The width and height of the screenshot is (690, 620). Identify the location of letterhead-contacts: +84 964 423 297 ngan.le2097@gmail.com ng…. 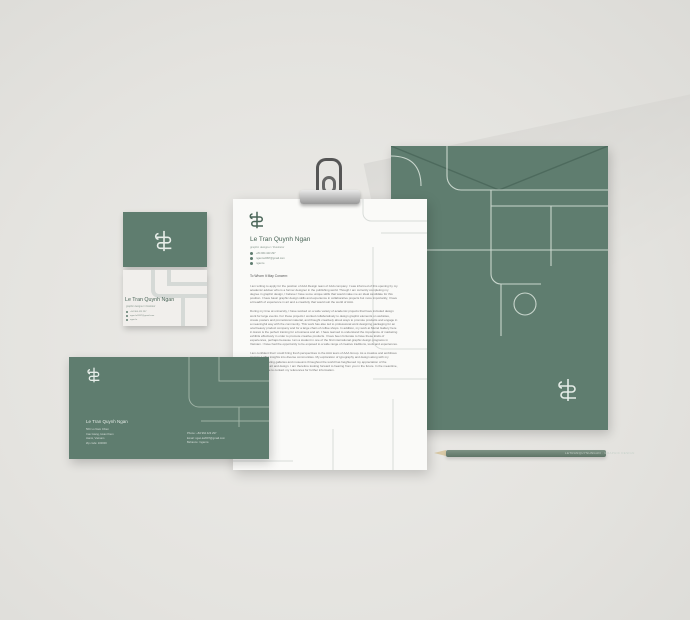
(267, 258).